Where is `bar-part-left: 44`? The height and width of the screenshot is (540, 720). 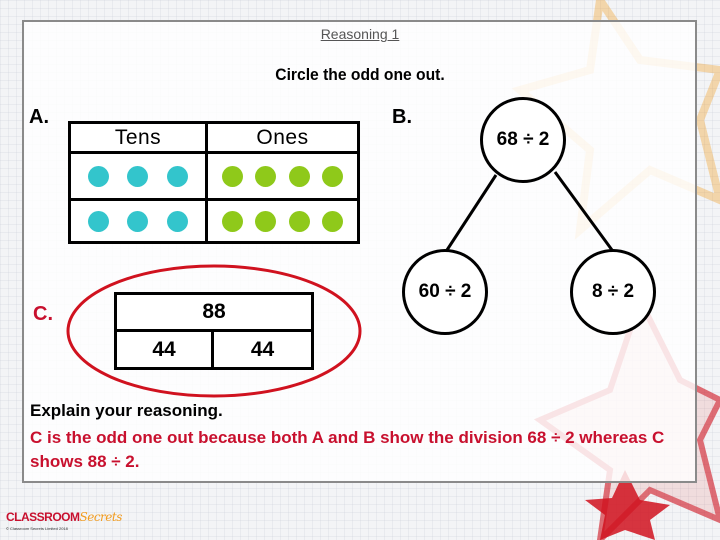 bar-part-left: 44 is located at coordinates (165, 349).